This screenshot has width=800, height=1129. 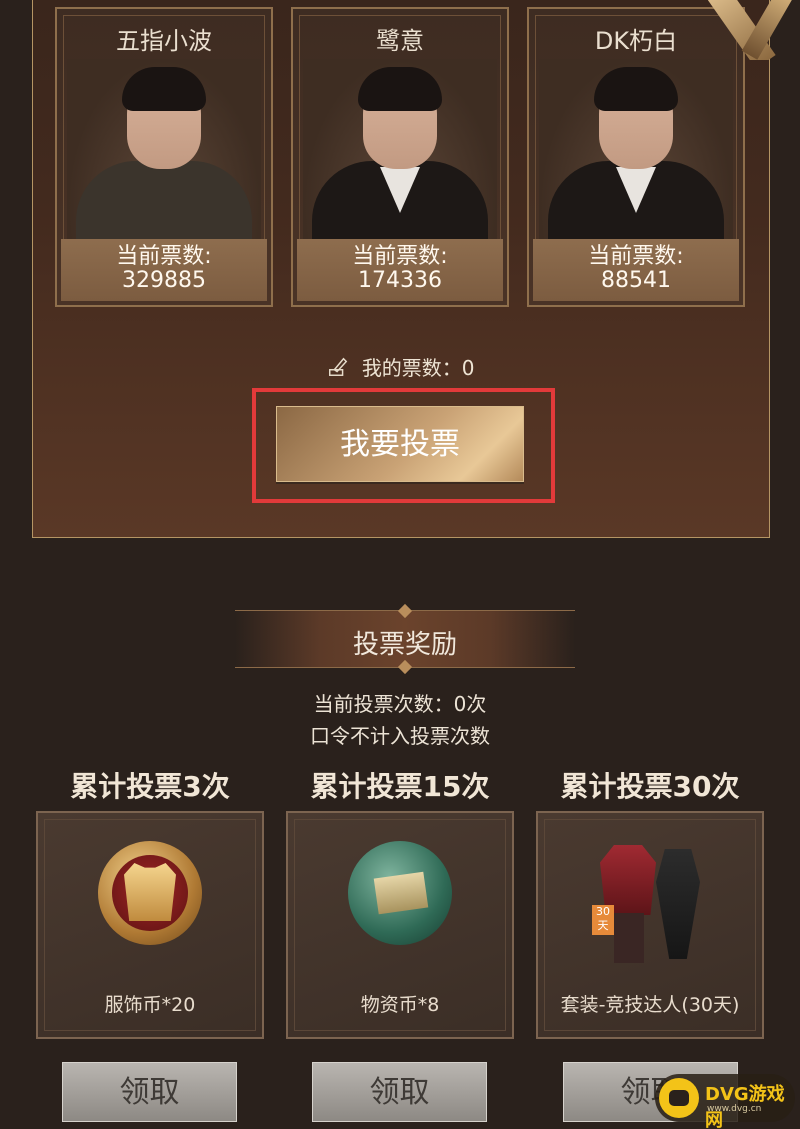 I want to click on vote-count-value: 174336, so click(x=400, y=280).